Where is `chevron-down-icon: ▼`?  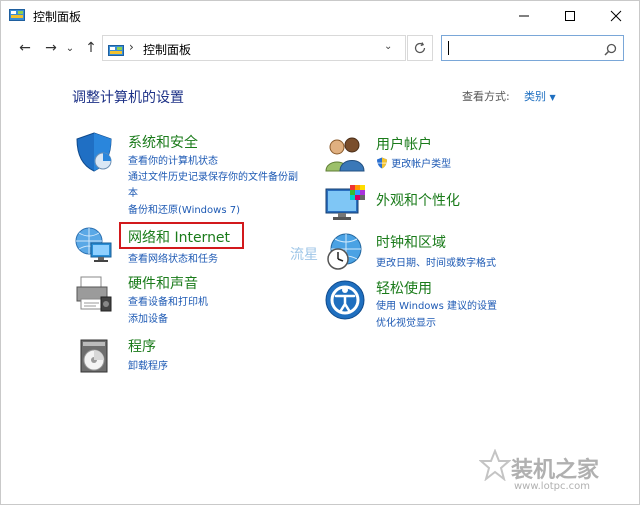
chevron-down-icon: ▼ is located at coordinates (552, 97).